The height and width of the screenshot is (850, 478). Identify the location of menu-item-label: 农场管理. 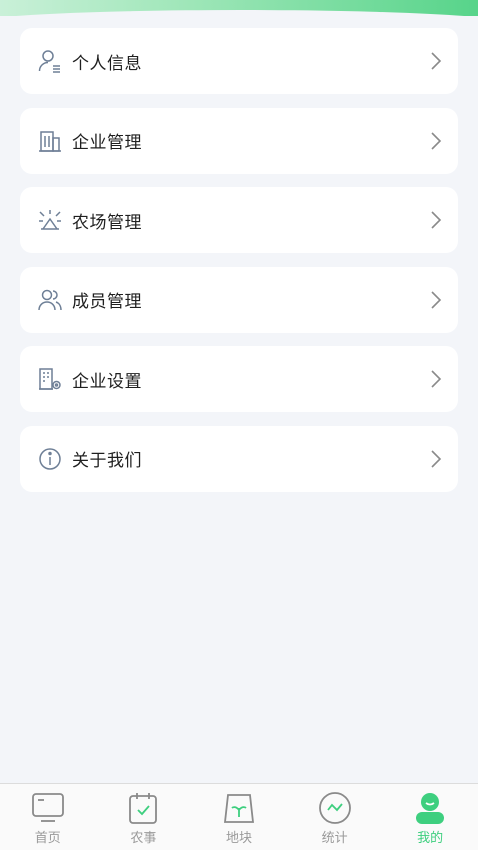
(107, 222).